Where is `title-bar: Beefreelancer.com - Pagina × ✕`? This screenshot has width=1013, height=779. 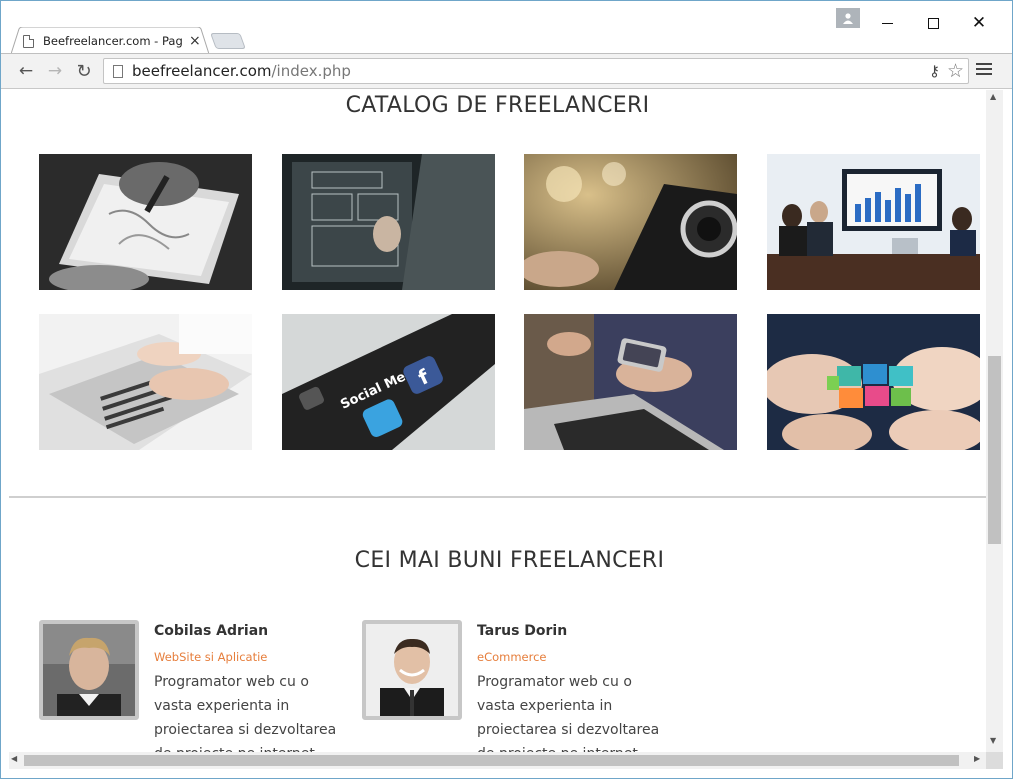
title-bar: Beefreelancer.com - Pagina × ✕ is located at coordinates (506, 27).